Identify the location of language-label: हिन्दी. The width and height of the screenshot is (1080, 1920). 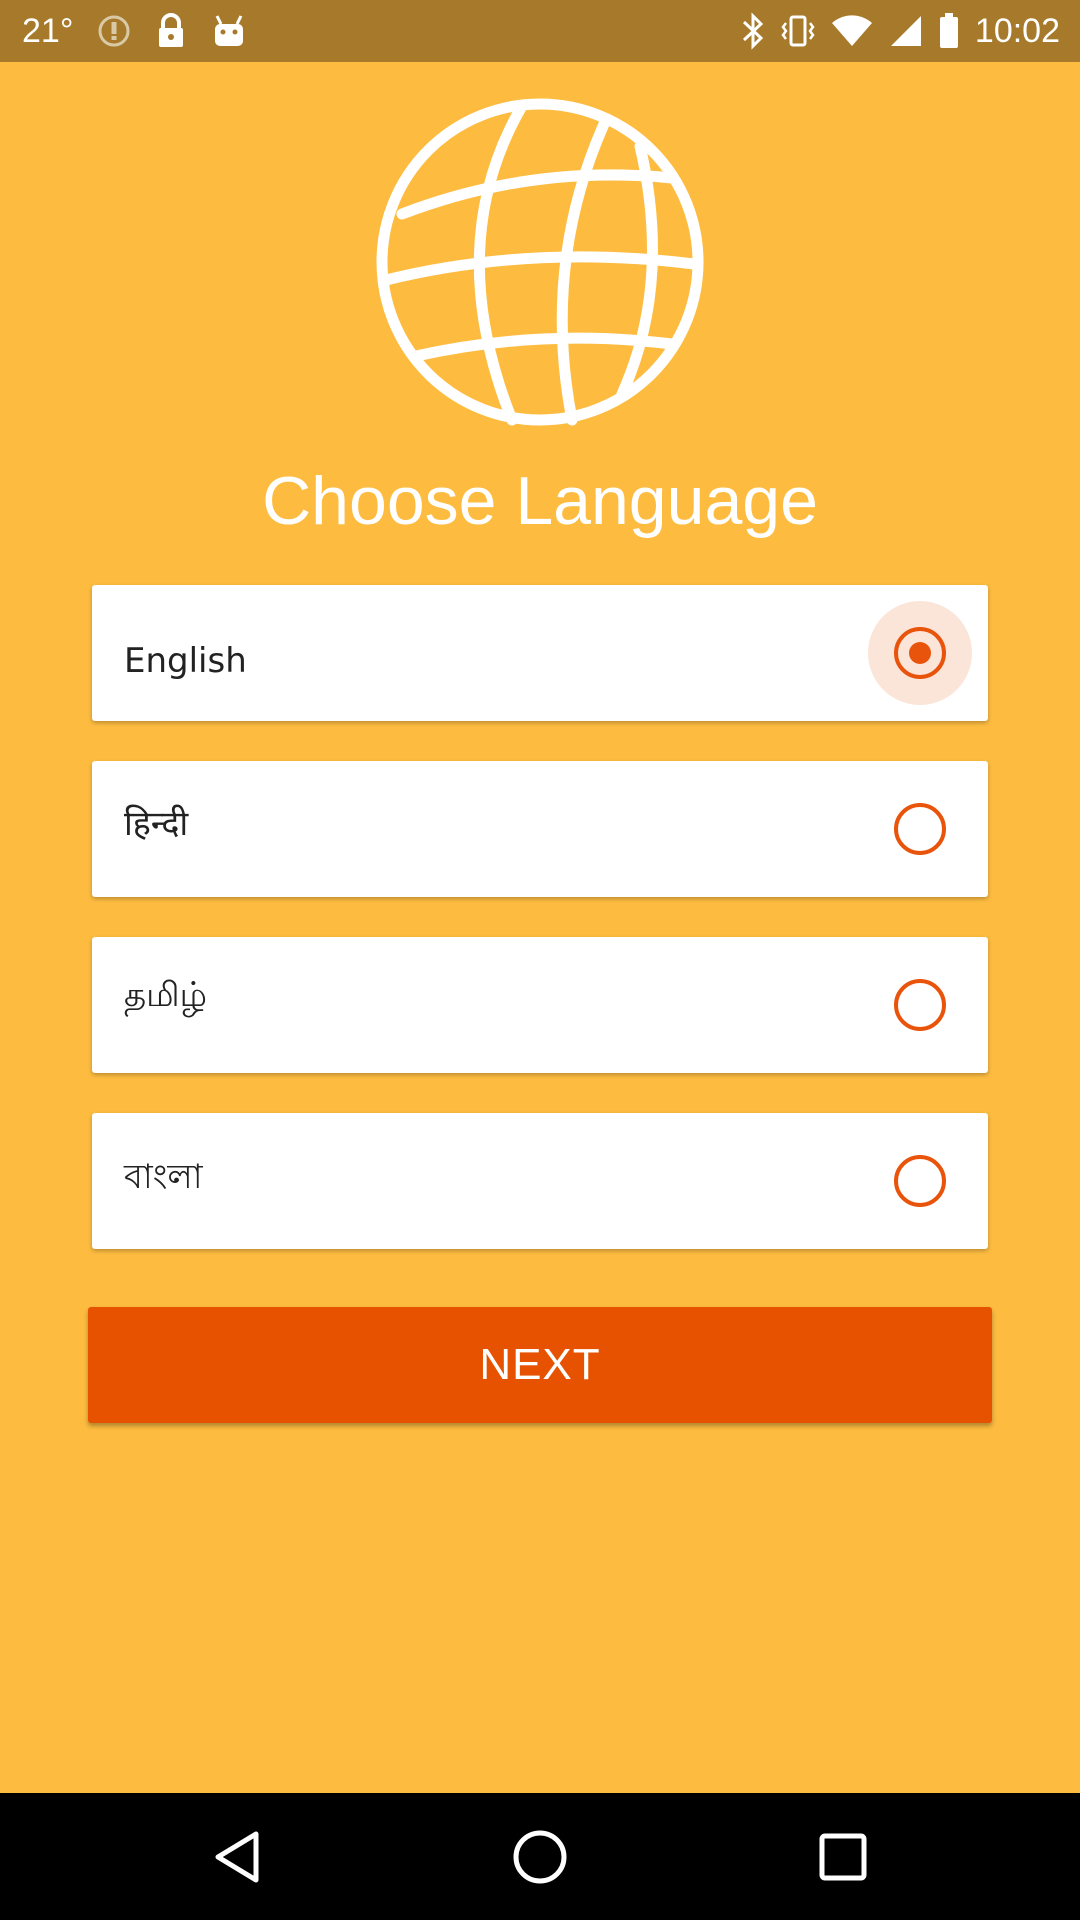
(156, 824).